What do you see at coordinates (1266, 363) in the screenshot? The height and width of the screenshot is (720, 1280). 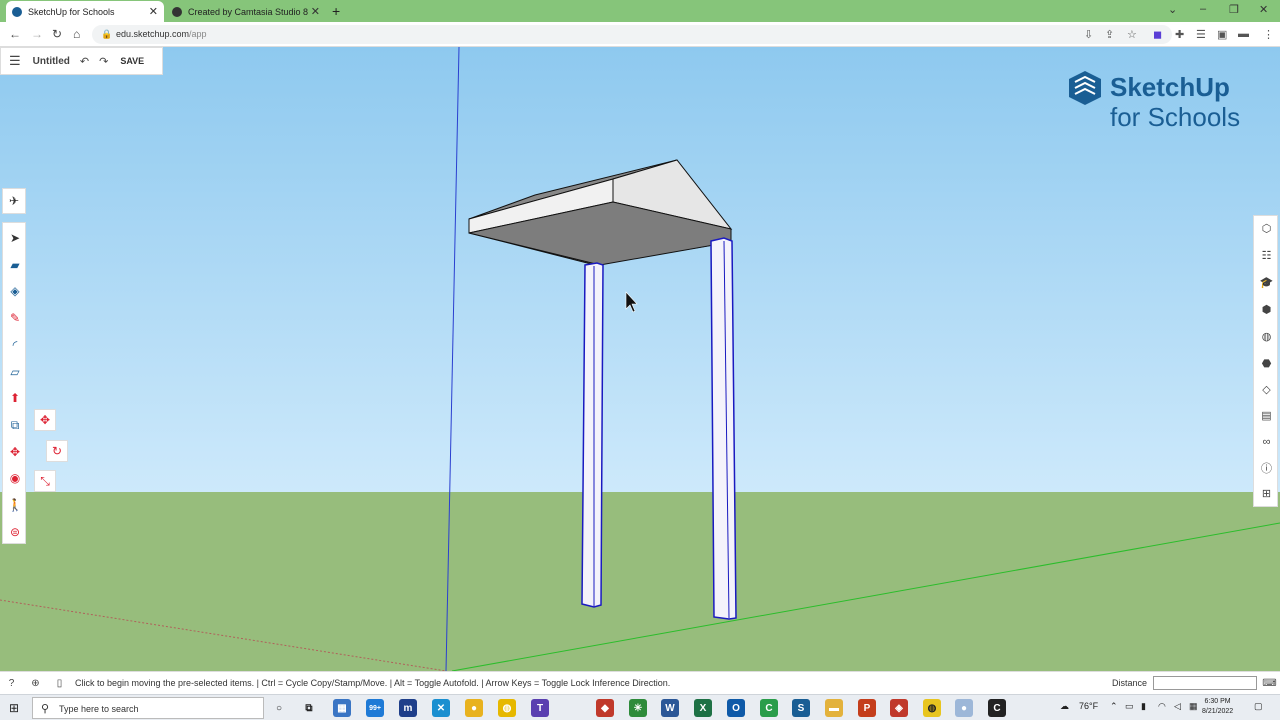 I see `3d-warehouse-icon: ⬣` at bounding box center [1266, 363].